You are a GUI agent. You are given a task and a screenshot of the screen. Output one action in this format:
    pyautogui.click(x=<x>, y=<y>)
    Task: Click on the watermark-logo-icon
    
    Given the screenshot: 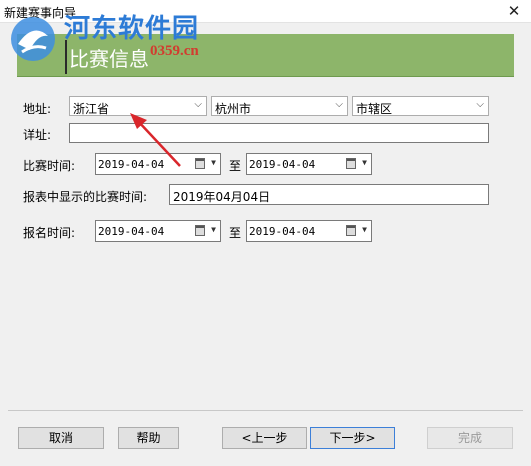 What is the action you would take?
    pyautogui.click(x=33, y=39)
    